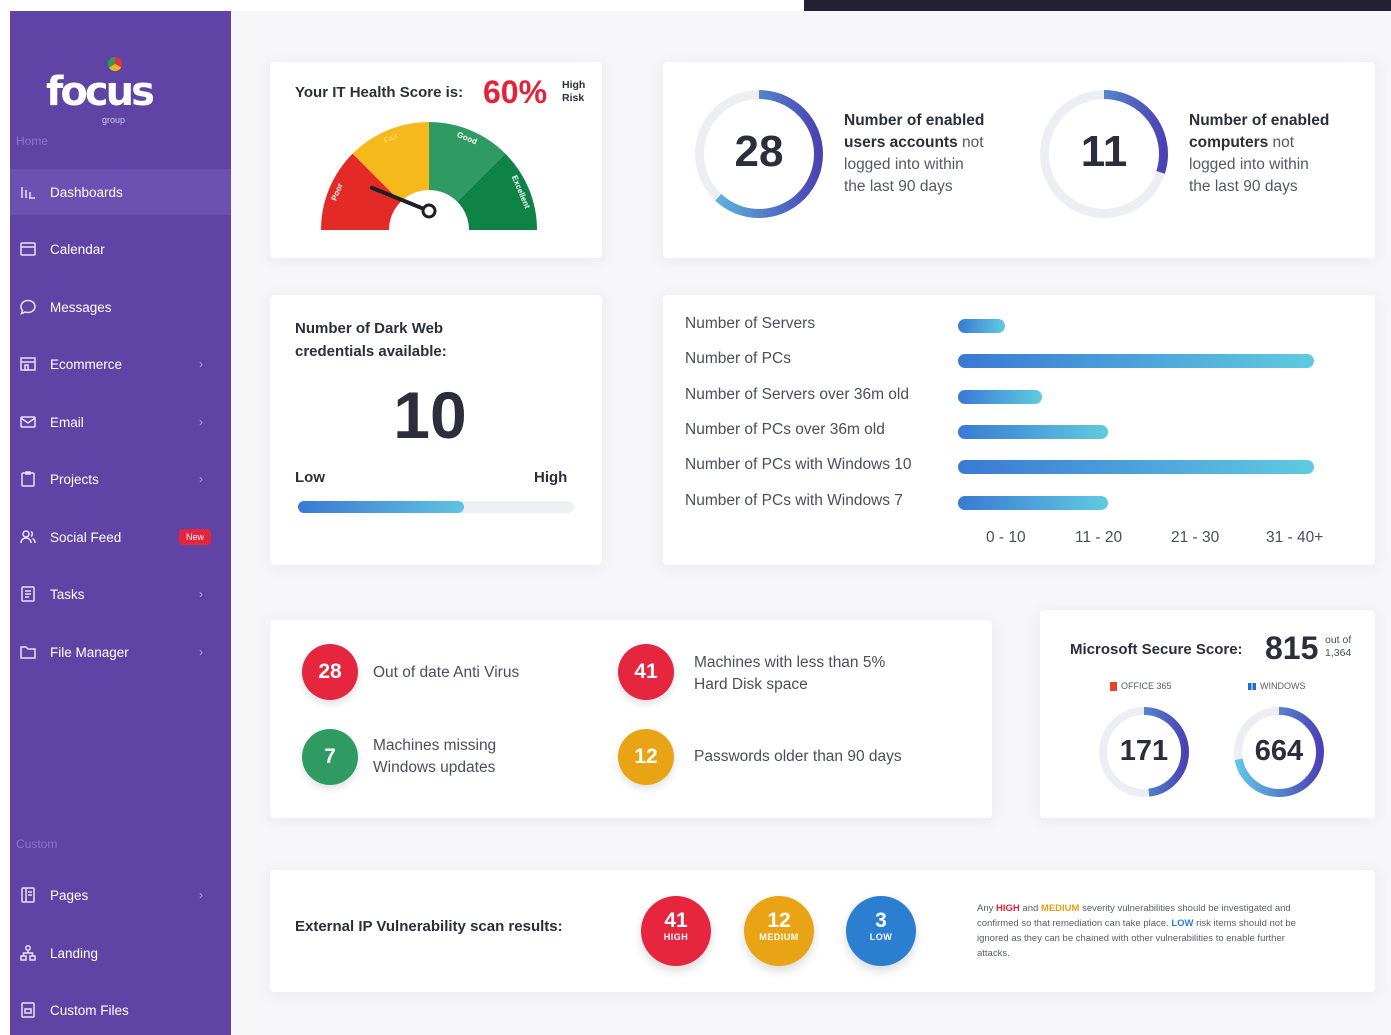 Image resolution: width=1391 pixels, height=1035 pixels. I want to click on sidebar-item-dashboards: Dashboards, so click(120, 192).